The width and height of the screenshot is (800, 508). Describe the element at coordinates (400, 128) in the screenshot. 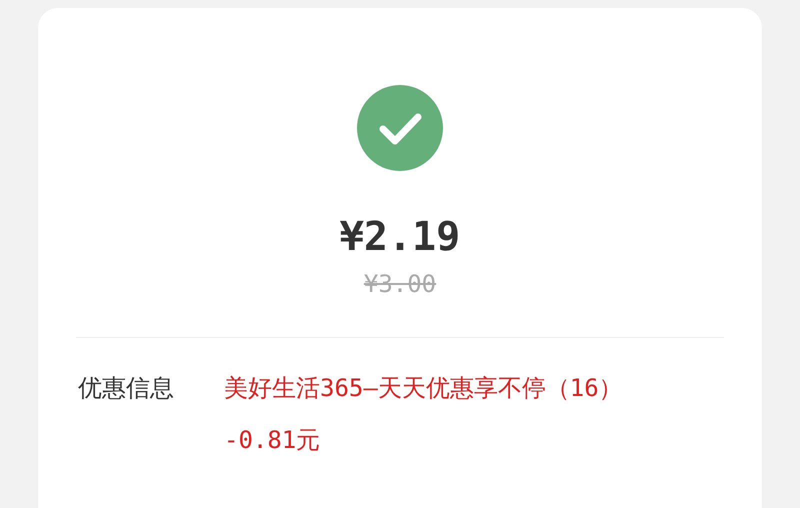

I see `success-check-icon` at that location.